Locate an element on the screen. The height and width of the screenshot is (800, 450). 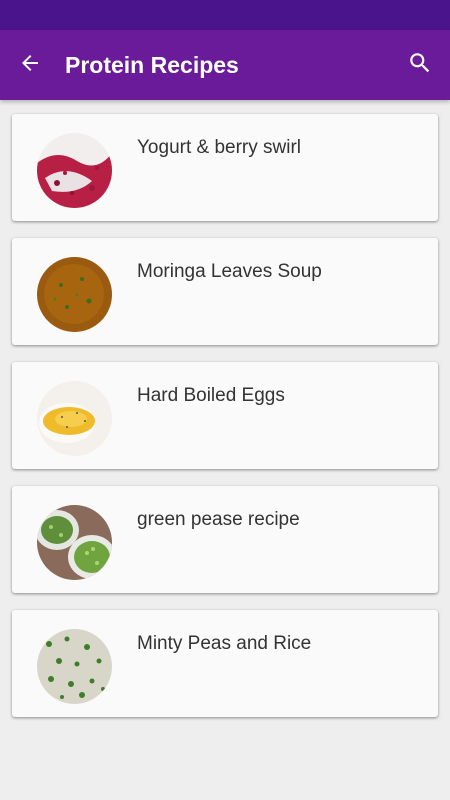
recipe-title: Yogurt & berry swirl is located at coordinates (219, 147).